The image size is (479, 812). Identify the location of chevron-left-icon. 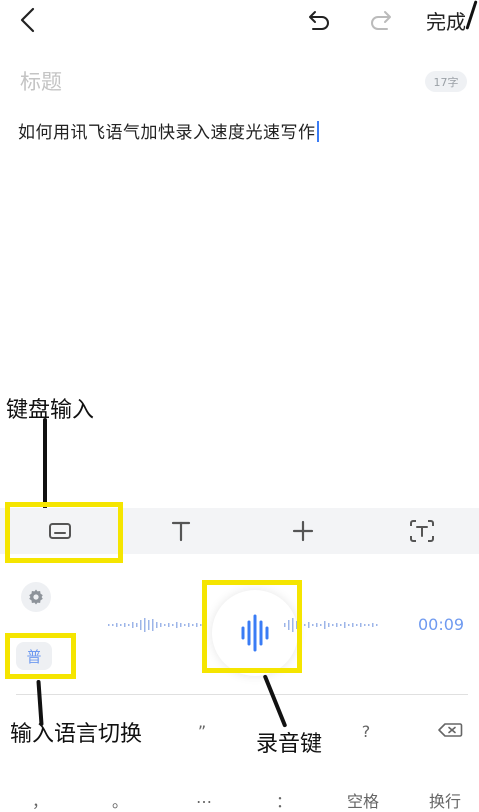
(27, 20).